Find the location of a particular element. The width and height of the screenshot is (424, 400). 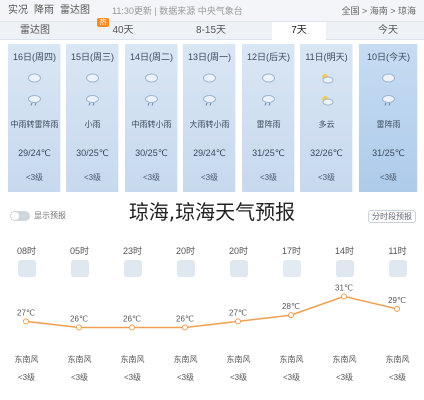

day-column: 12日(后天) 雷阵雨 31/25℃ <3级 is located at coordinates (268, 118).